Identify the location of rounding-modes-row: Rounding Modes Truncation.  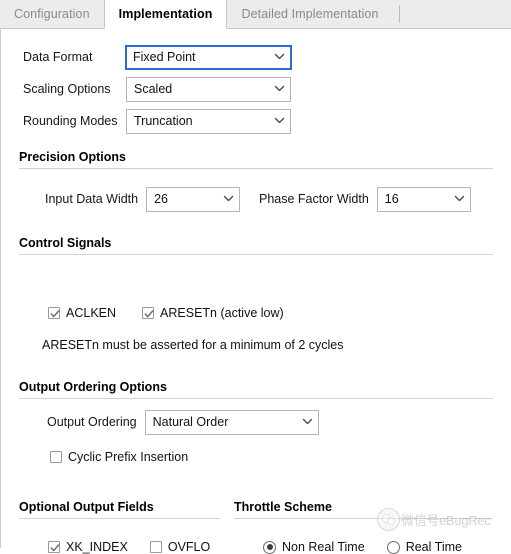
(157, 121).